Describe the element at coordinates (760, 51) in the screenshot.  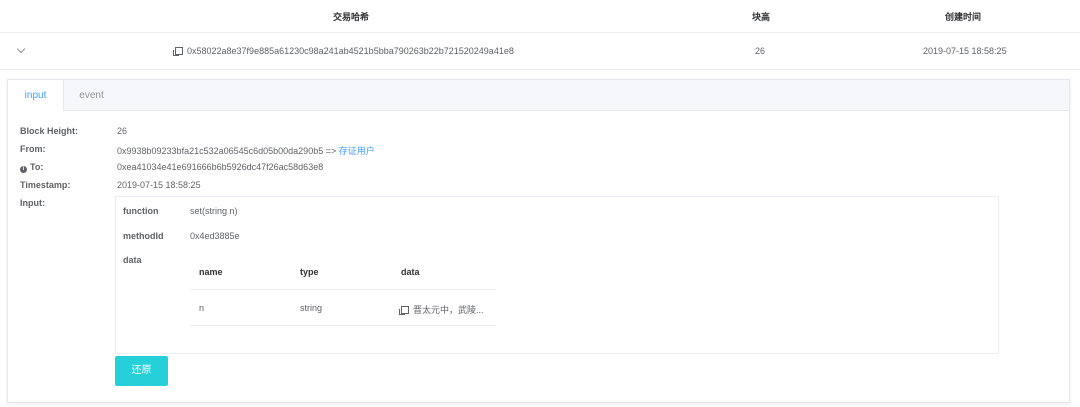
I see `block-height-cell: 26` at that location.